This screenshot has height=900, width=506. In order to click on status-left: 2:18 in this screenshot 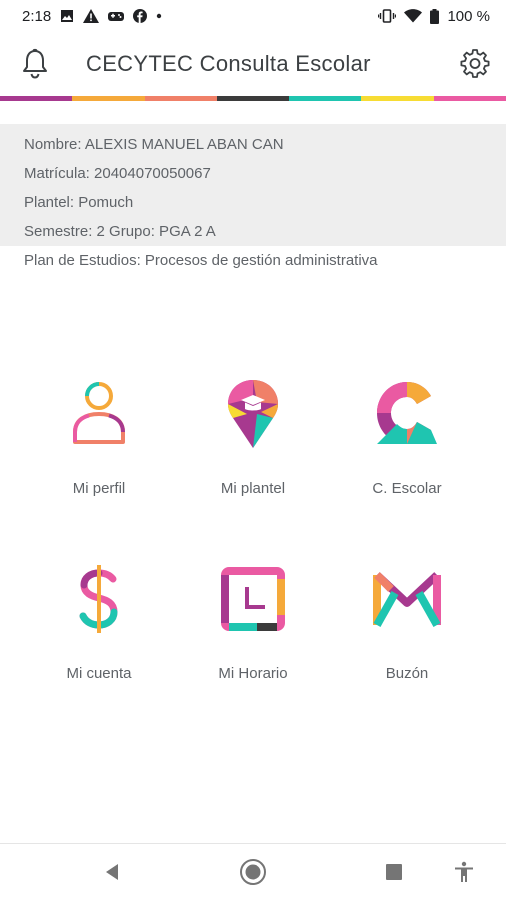, I will do `click(81, 16)`.